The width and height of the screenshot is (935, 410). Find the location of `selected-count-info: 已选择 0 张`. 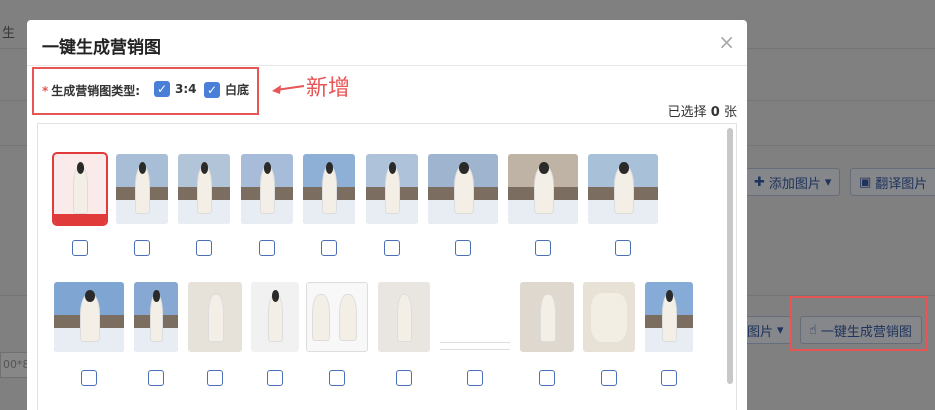

selected-count-info: 已选择 0 张 is located at coordinates (702, 110).